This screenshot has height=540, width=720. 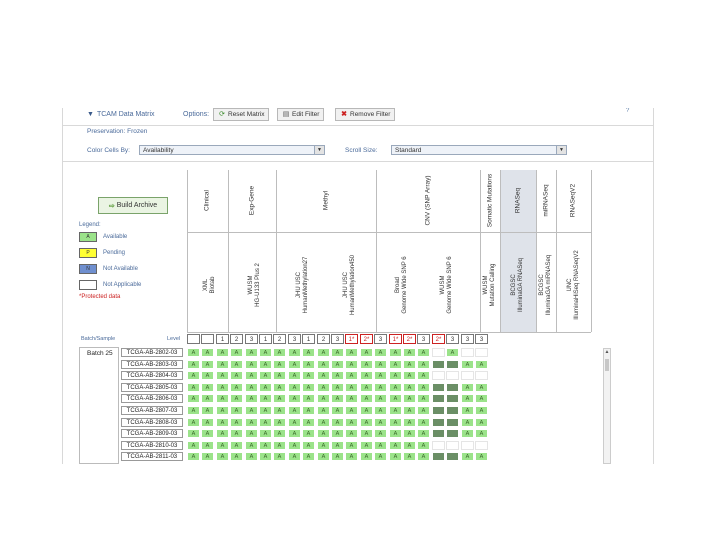 I want to click on batch-label: Batch 25, so click(x=100, y=353).